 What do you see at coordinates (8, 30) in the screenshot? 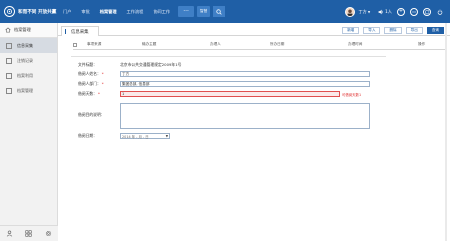
I see `home-icon` at bounding box center [8, 30].